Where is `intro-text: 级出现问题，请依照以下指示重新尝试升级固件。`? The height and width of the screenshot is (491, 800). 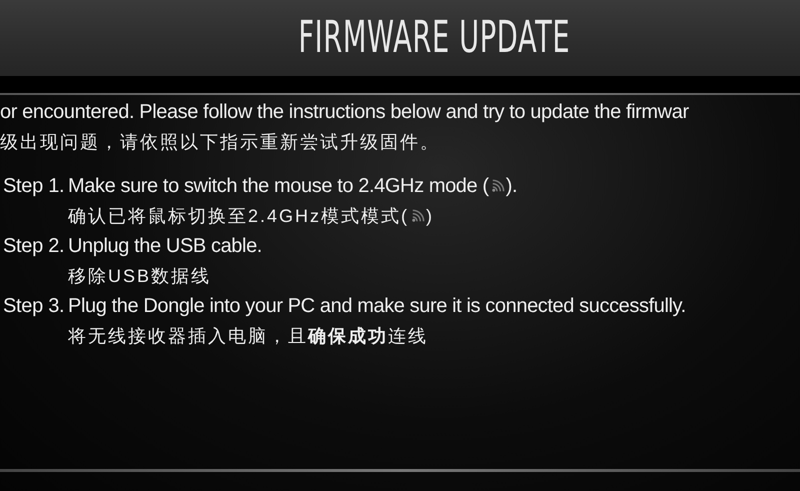 intro-text: 级出现问题，请依照以下指示重新尝试升级固件。 is located at coordinates (220, 142).